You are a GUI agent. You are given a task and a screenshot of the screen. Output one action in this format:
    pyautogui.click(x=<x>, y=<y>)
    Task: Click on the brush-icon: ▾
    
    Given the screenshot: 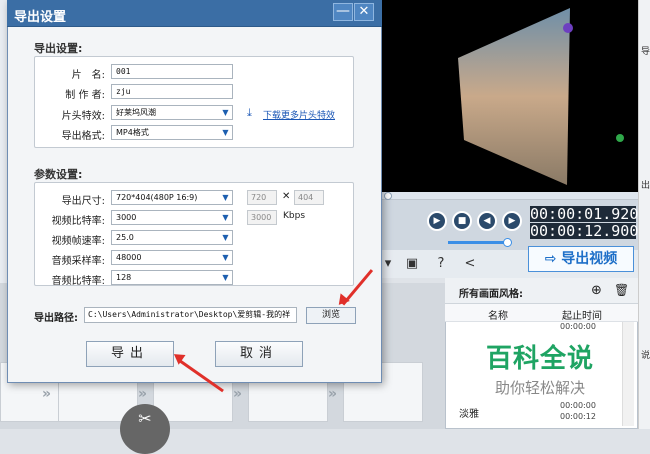 What is the action you would take?
    pyautogui.click(x=388, y=264)
    